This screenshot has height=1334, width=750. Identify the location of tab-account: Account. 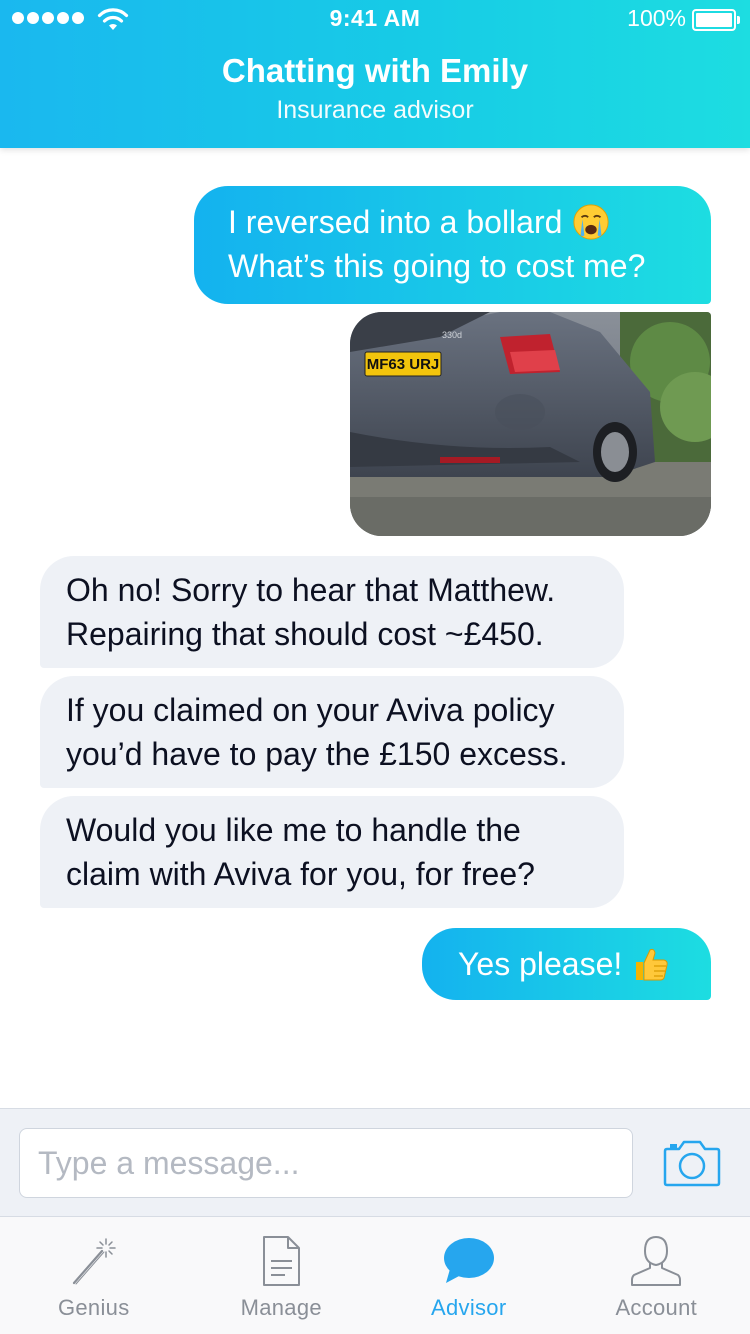
(656, 1275).